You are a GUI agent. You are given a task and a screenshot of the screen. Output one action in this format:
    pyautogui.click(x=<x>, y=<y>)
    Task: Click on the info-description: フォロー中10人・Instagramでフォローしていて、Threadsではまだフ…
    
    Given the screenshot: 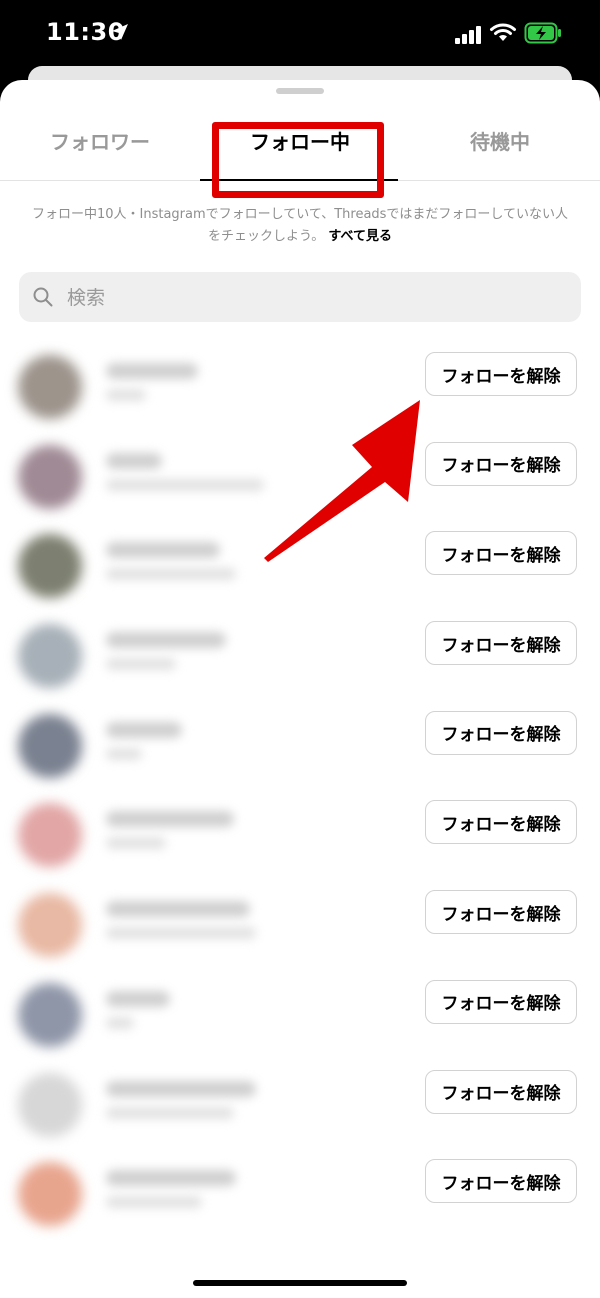 What is the action you would take?
    pyautogui.click(x=300, y=225)
    